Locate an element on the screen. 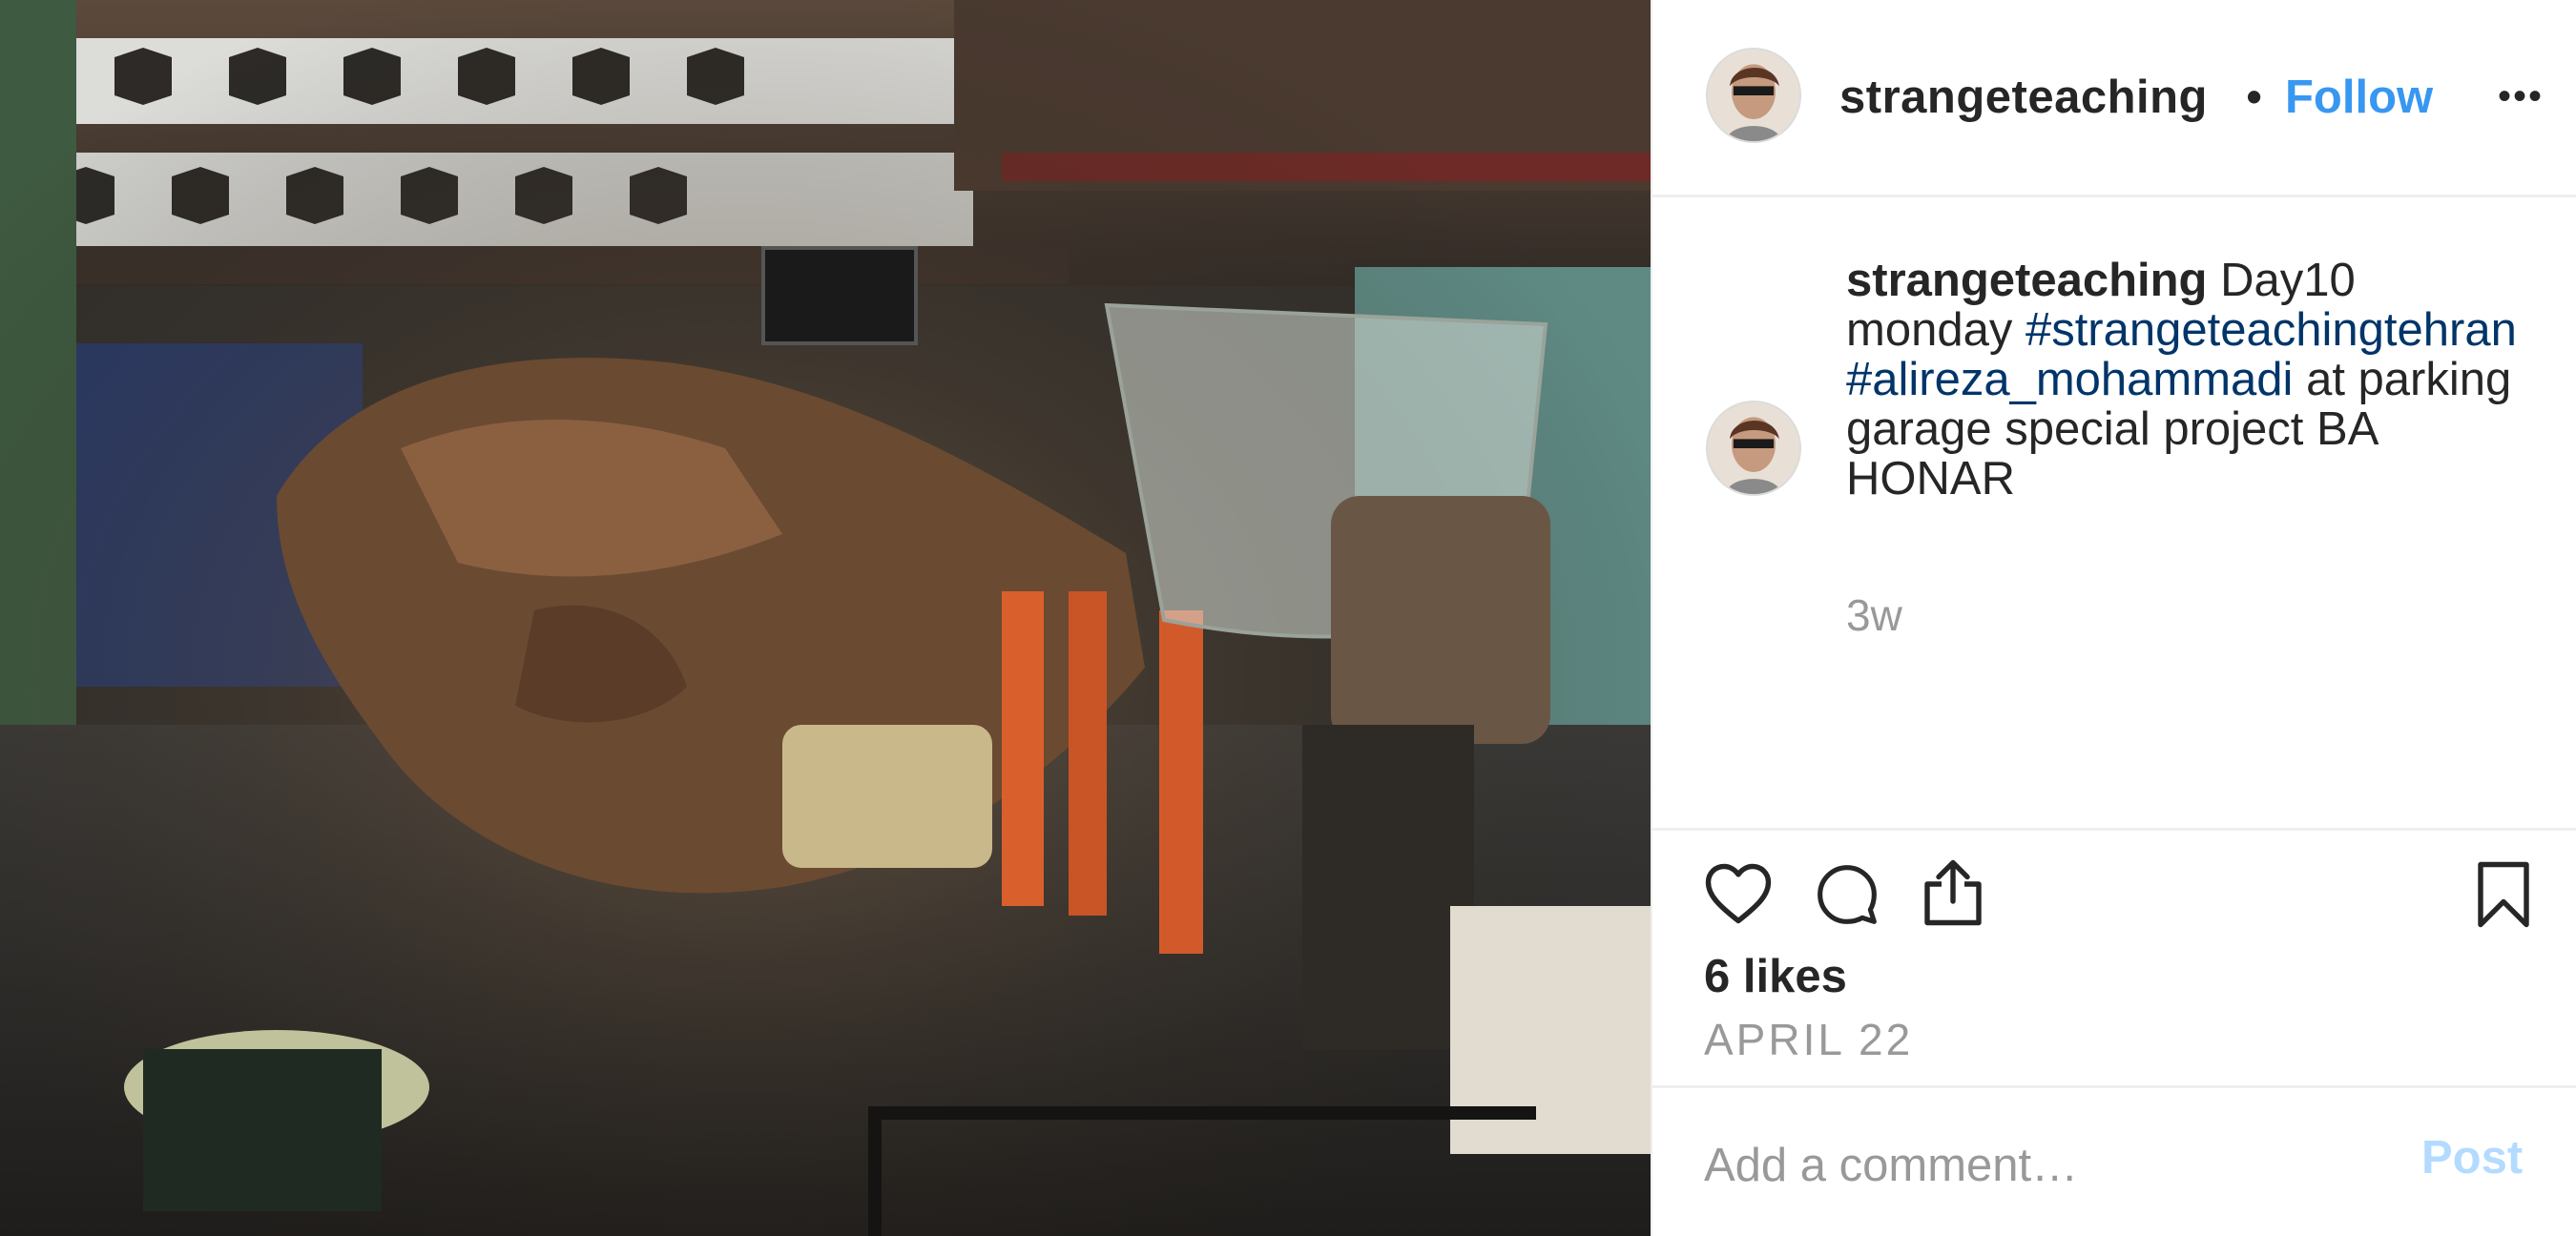 The width and height of the screenshot is (2576, 1236). comment-icon is located at coordinates (1847, 894).